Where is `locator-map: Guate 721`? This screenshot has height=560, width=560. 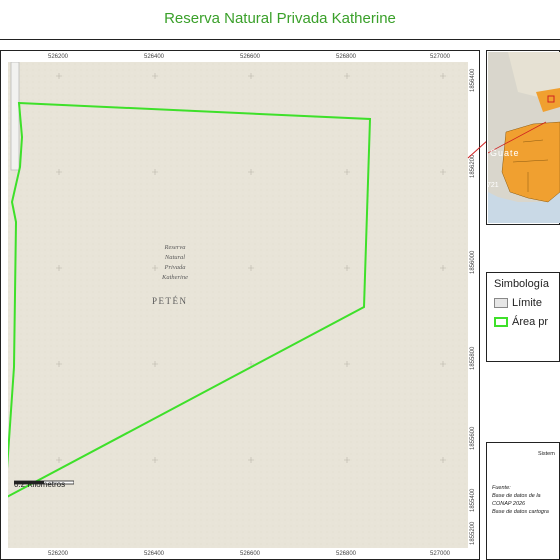 locator-map: Guate 721 is located at coordinates (524, 137).